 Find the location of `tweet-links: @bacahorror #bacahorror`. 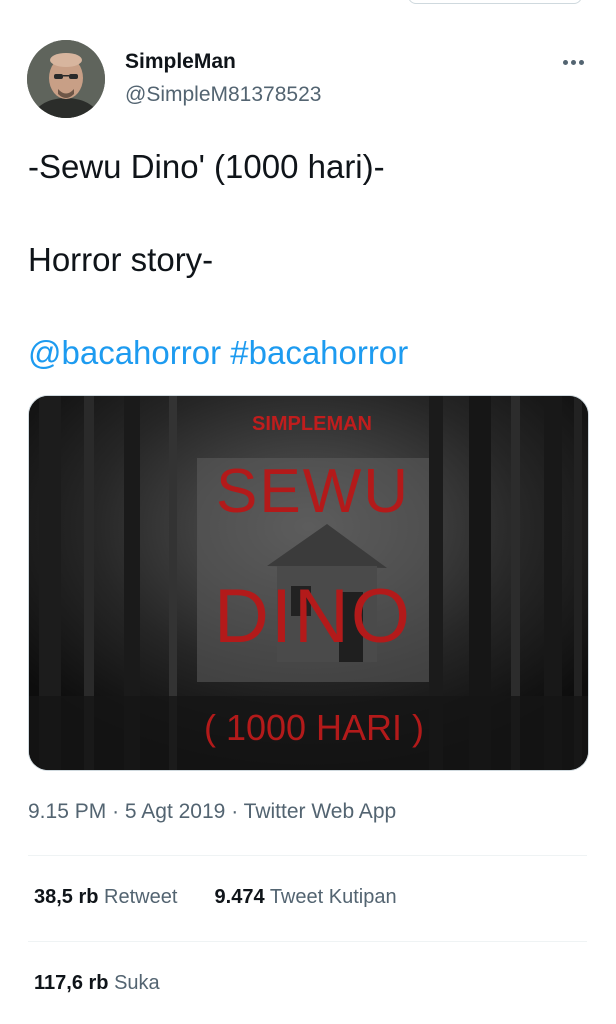

tweet-links: @bacahorror #bacahorror is located at coordinates (218, 353).